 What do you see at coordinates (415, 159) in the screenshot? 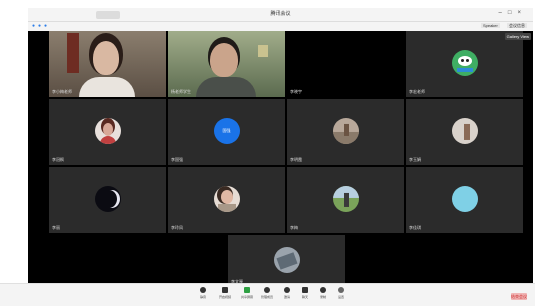
I see `participant-name: 李玉娟` at bounding box center [415, 159].